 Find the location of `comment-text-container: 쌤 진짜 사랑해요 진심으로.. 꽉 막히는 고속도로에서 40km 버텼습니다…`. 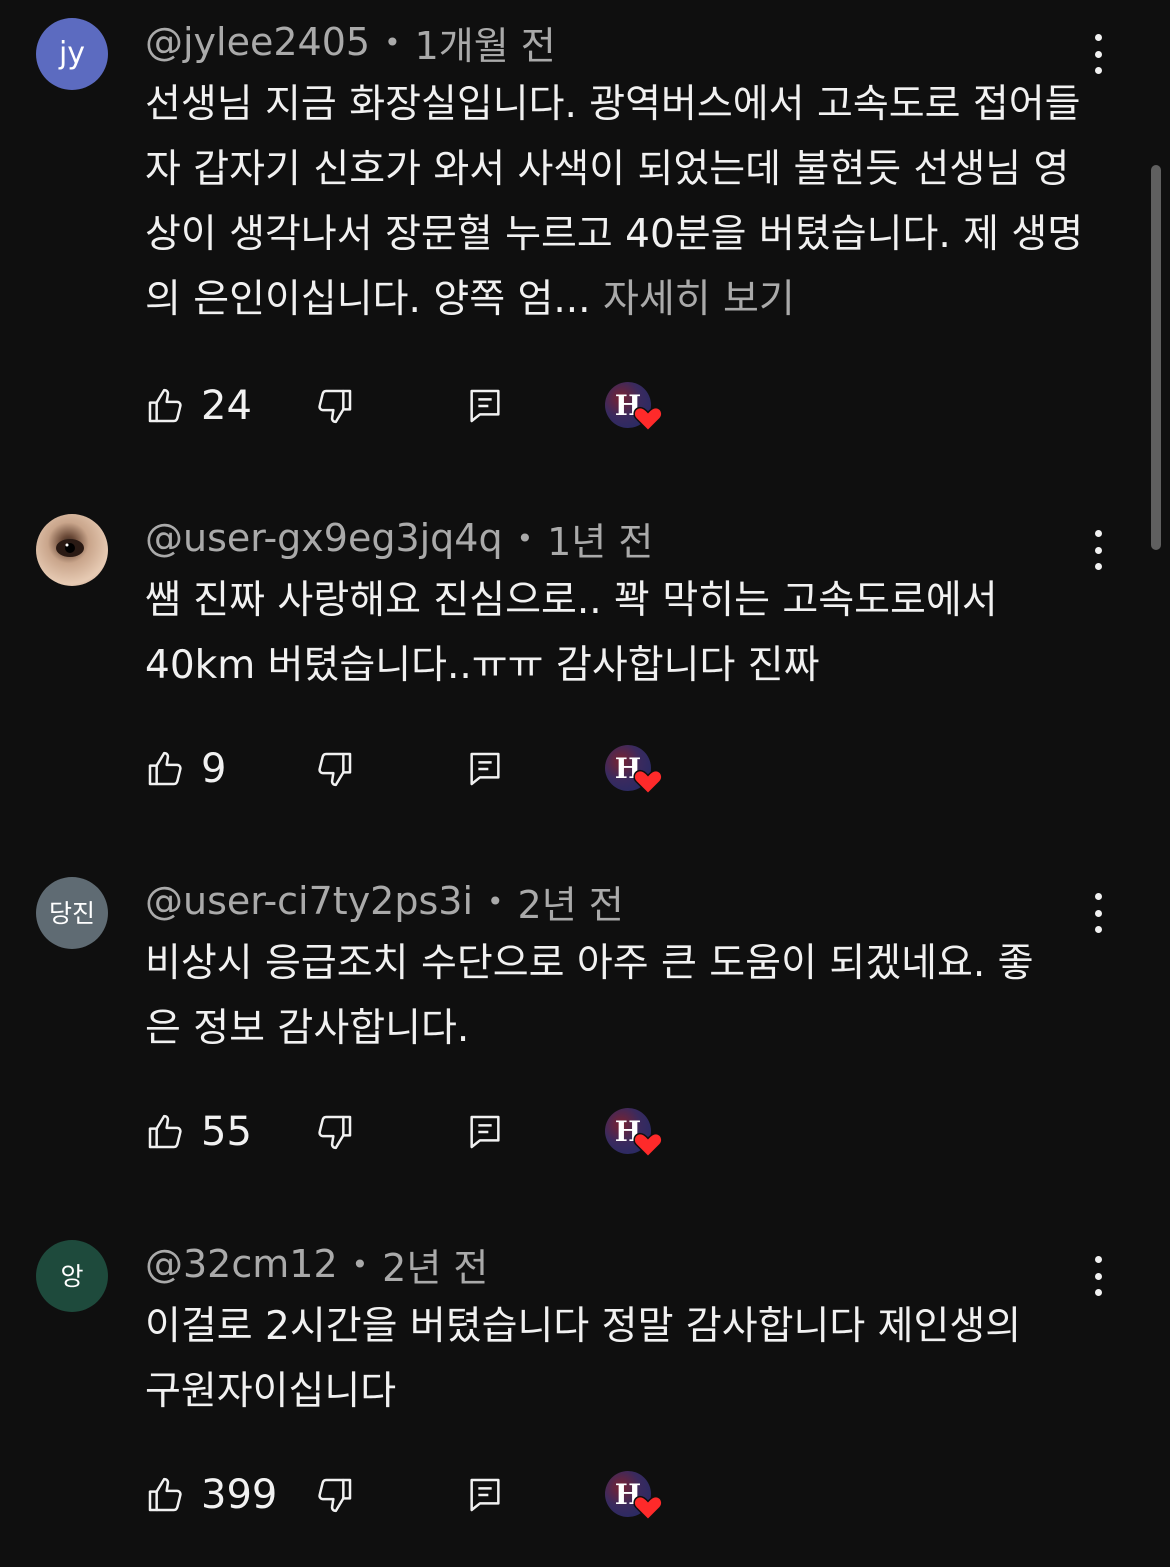

comment-text-container: 쌤 진짜 사랑해요 진심으로.. 꽉 막히는 고속도로에서 40km 버텼습니다… is located at coordinates (605, 633).